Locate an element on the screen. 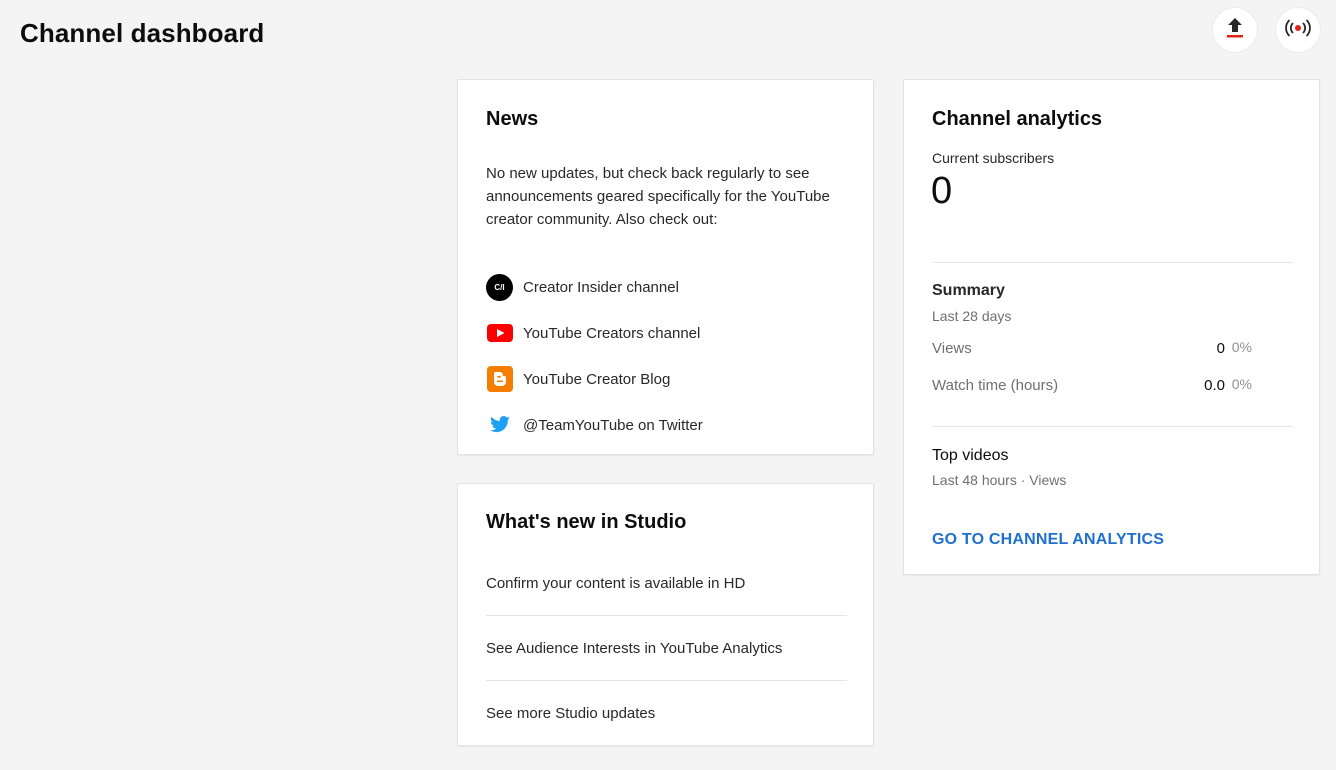 The width and height of the screenshot is (1336, 770). link-teamyoutube-twitter: @TeamYouTube on Twitter is located at coordinates (594, 425).